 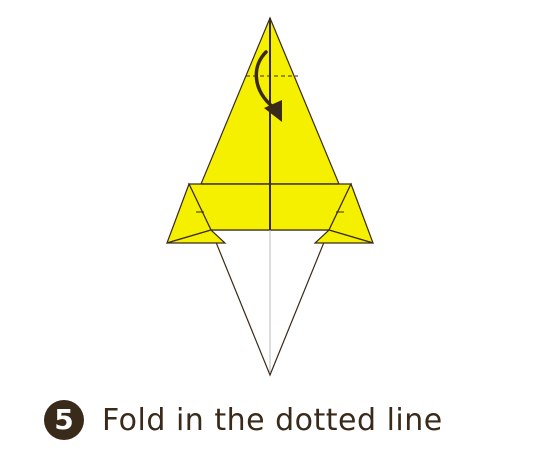 I want to click on instruction-text: Fold in the dotted line, so click(x=272, y=420).